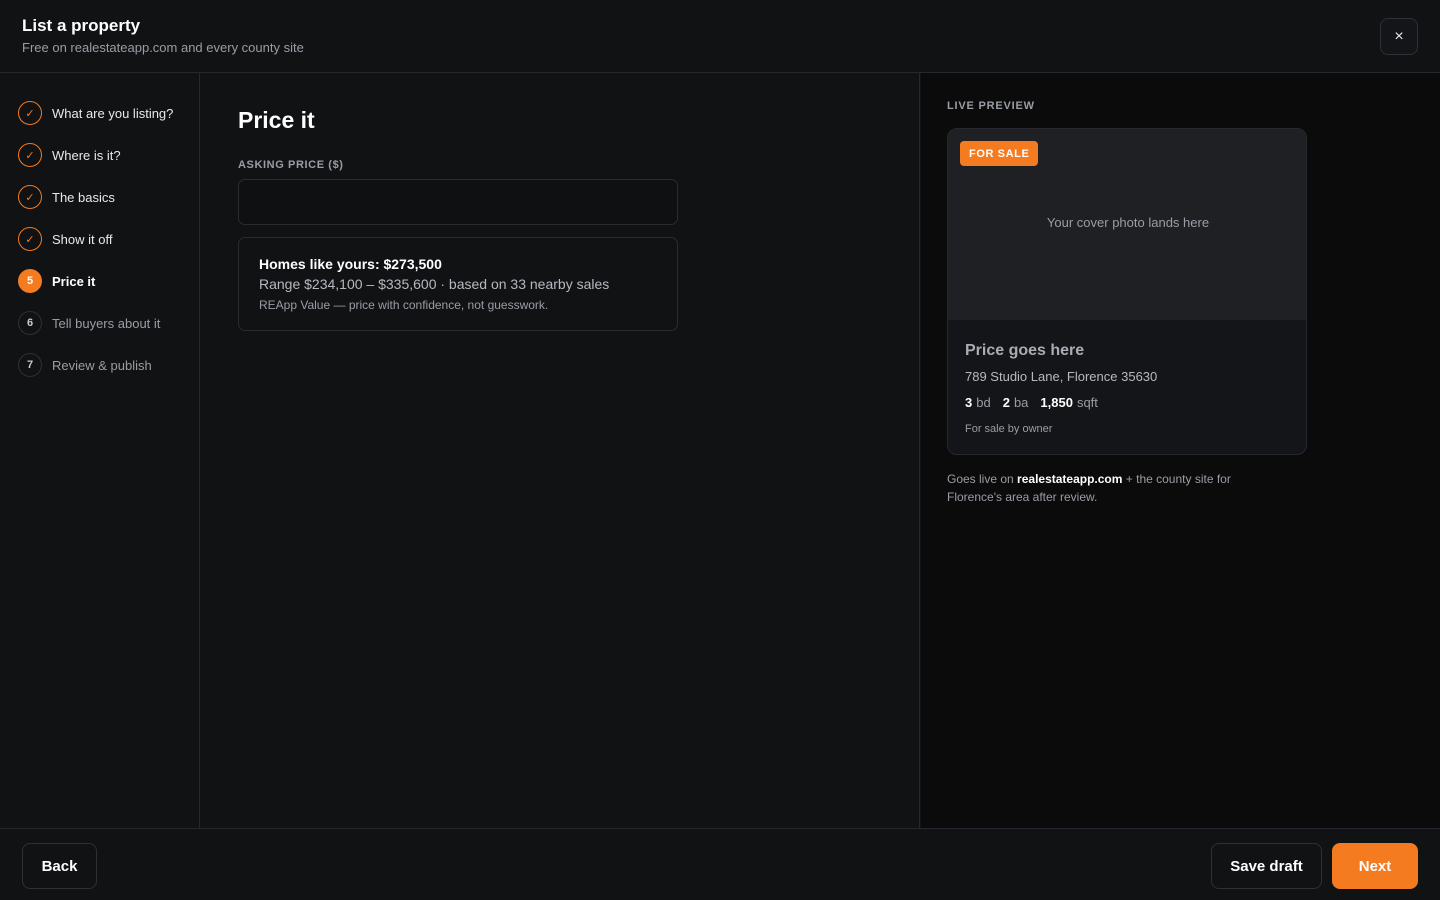  I want to click on preview-address: 789 Studio Lane, Florence 35630, so click(1061, 376).